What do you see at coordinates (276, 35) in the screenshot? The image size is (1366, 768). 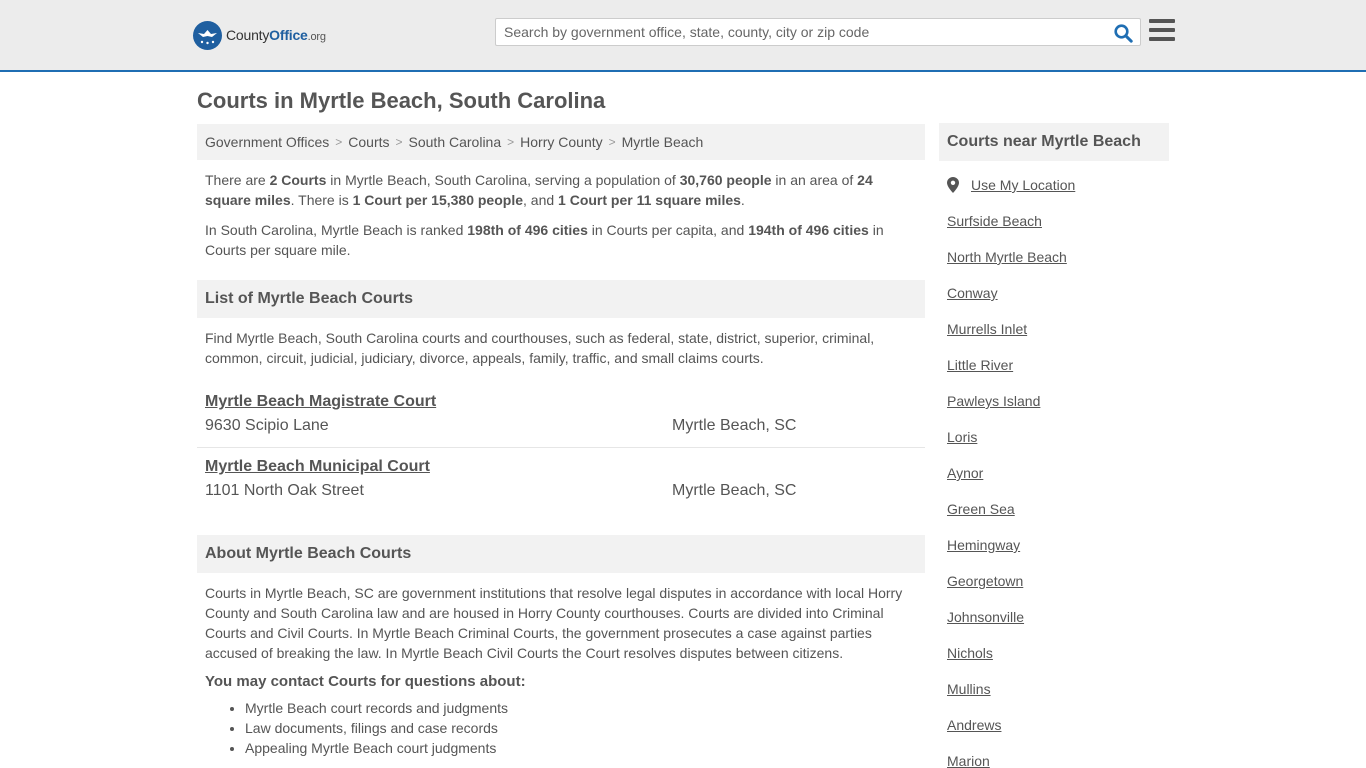 I see `logo-wordmark: CountyOffice.org` at bounding box center [276, 35].